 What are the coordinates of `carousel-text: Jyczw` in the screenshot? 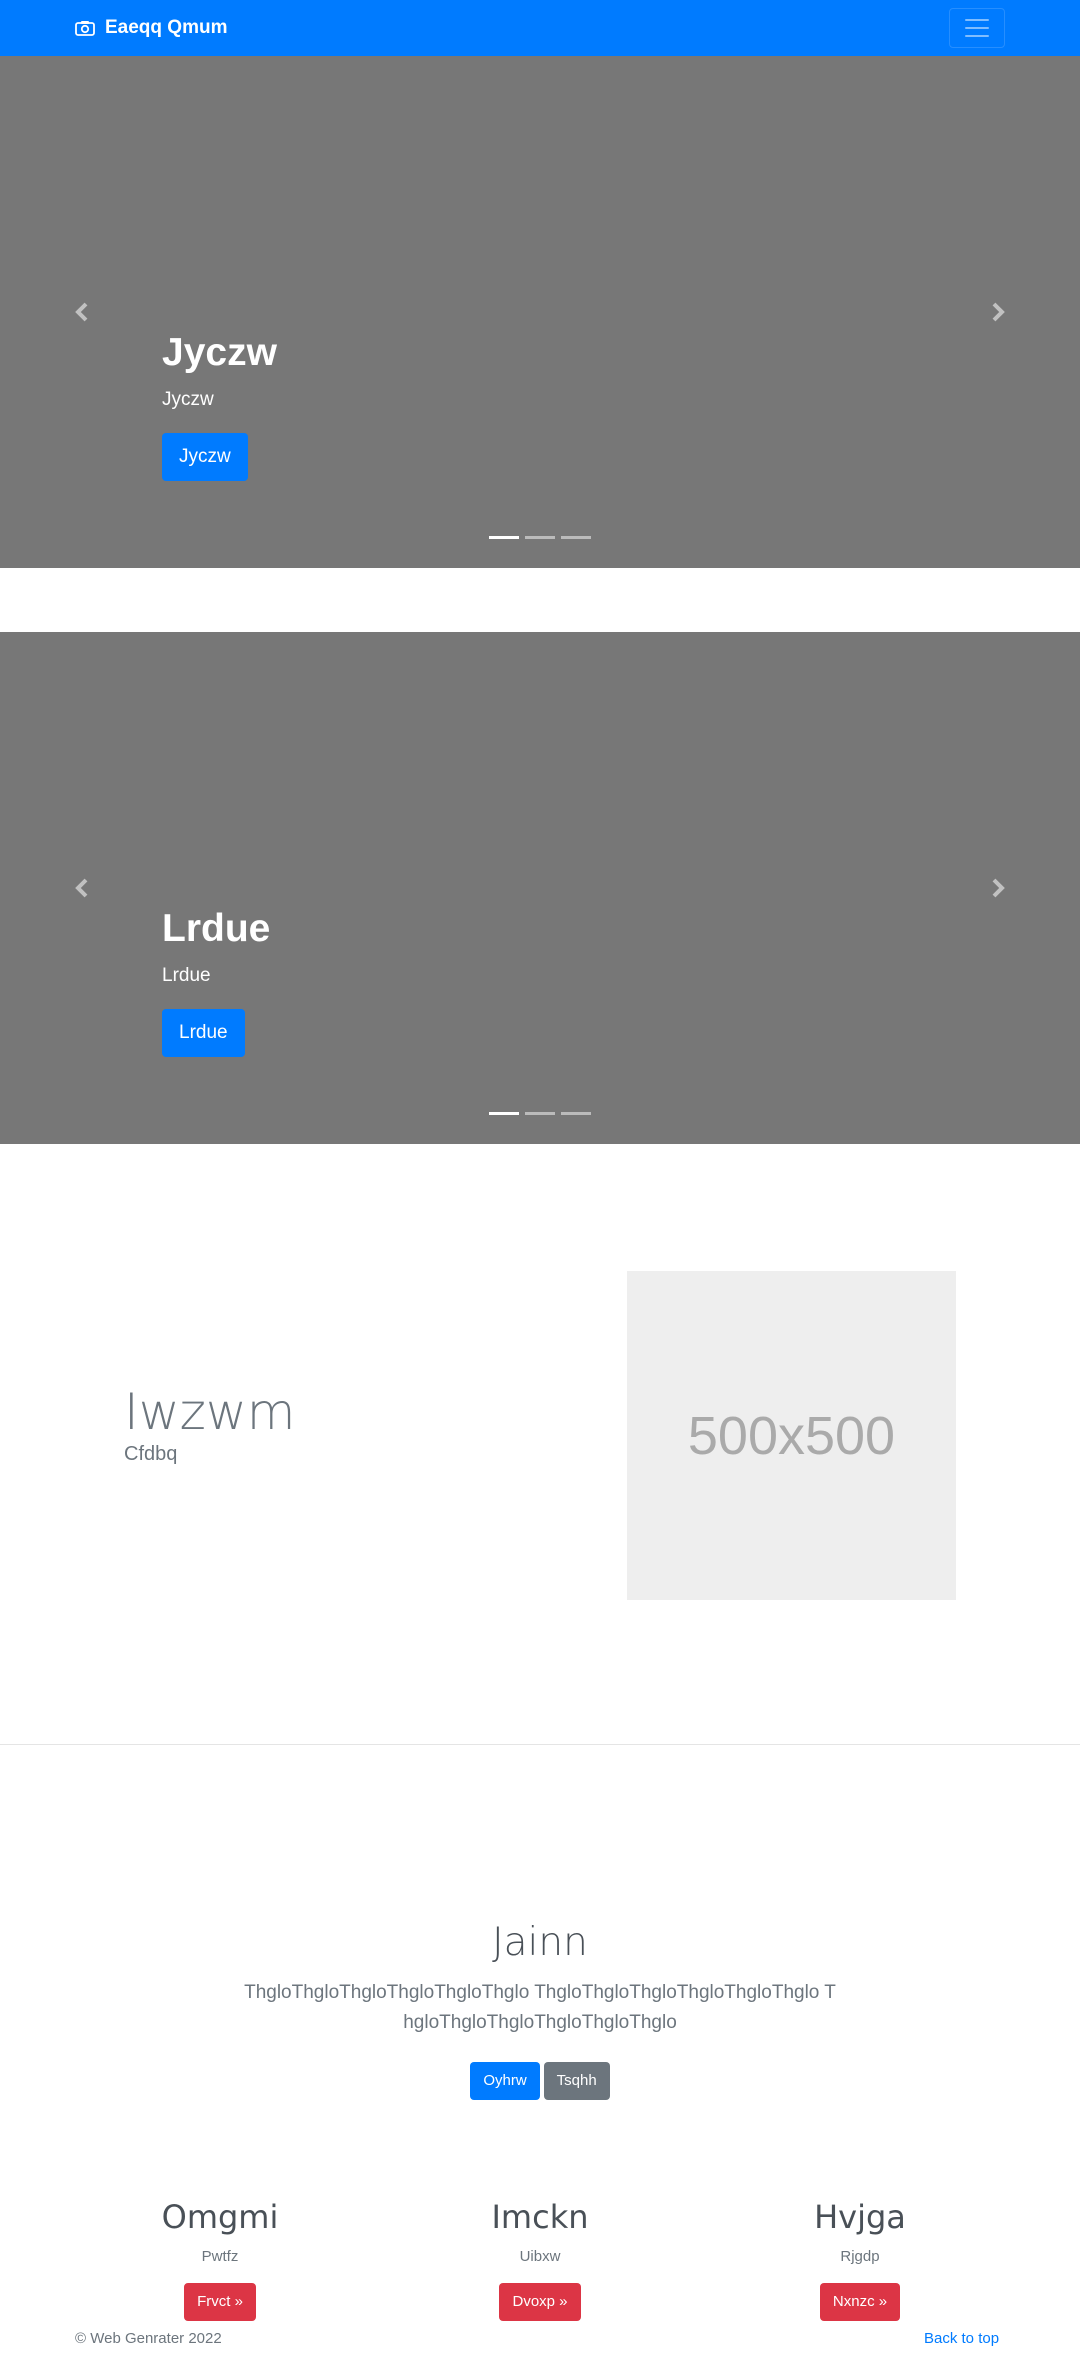 It's located at (188, 399).